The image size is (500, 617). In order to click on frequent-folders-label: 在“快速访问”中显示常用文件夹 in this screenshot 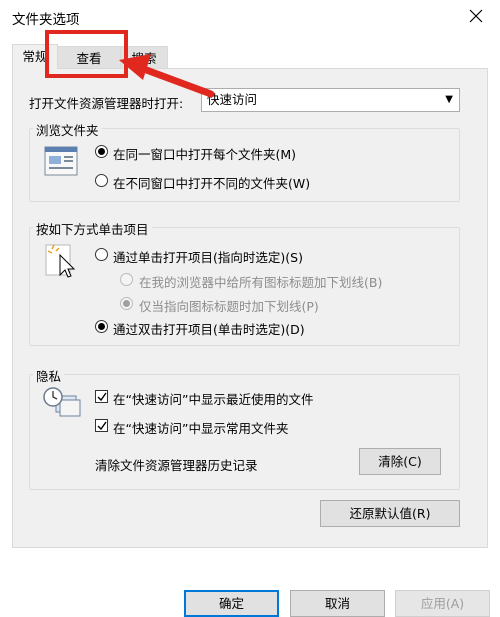, I will do `click(201, 428)`.